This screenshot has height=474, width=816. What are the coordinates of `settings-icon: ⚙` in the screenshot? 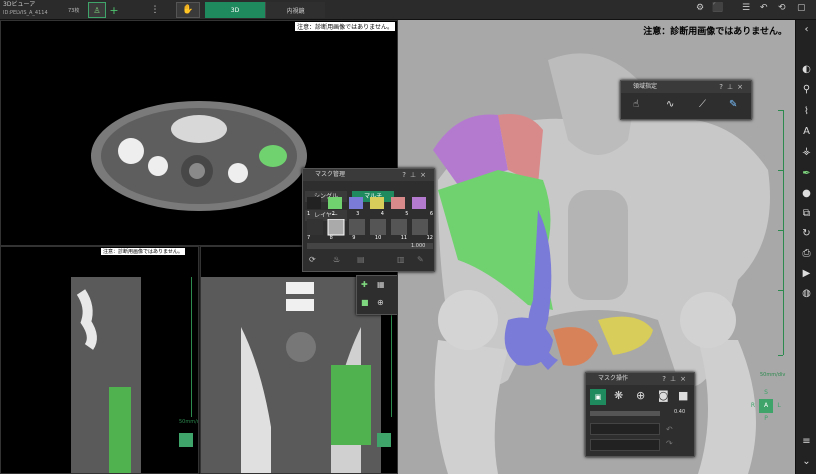 It's located at (700, 8).